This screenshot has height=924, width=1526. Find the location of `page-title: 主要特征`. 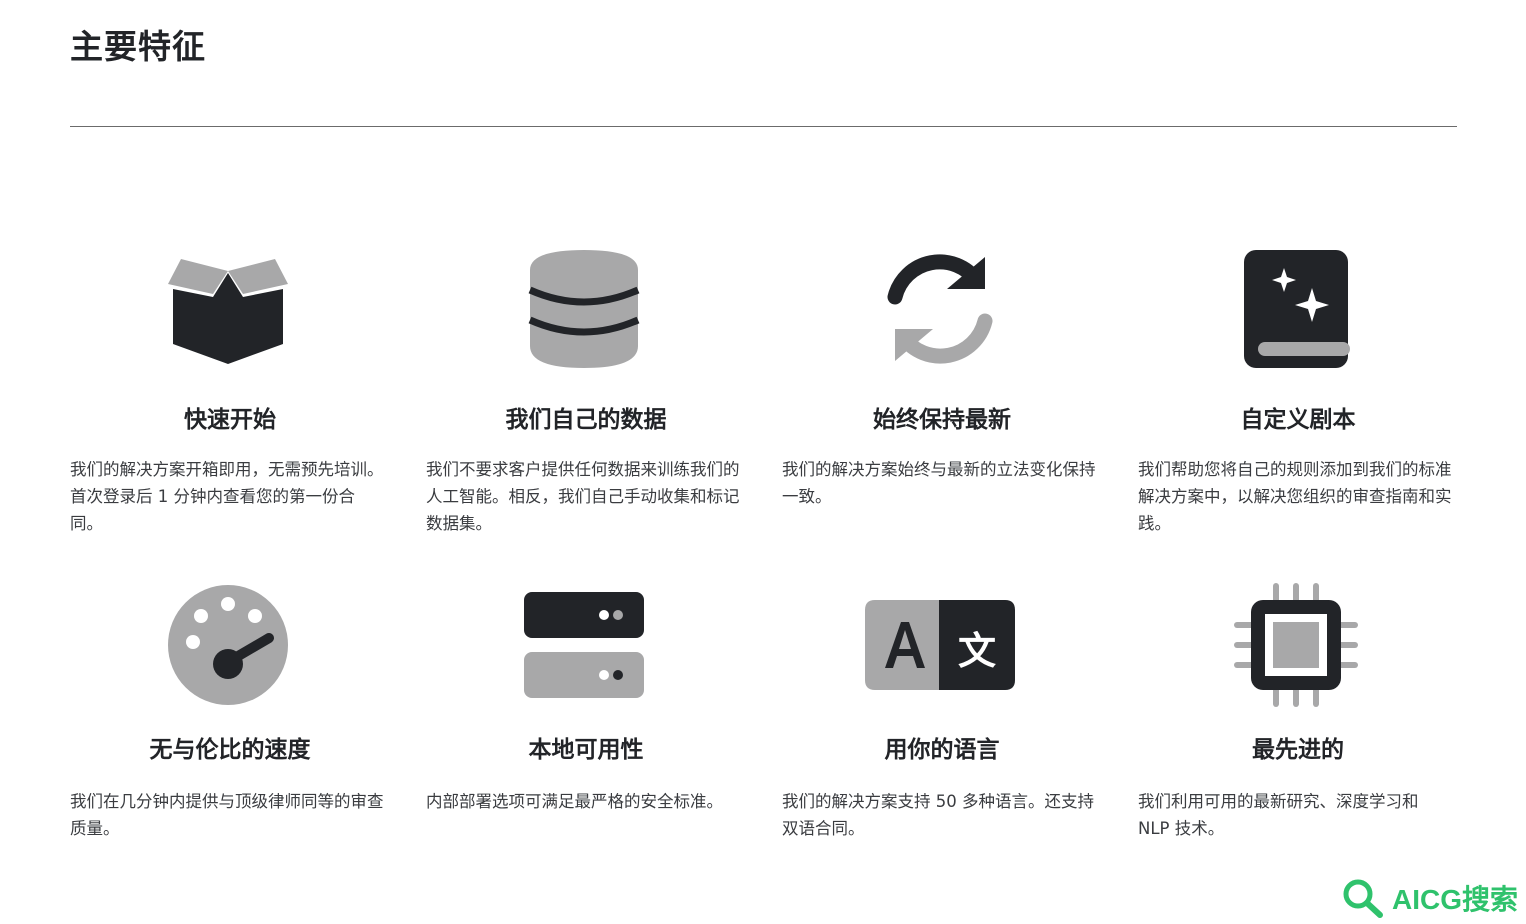

page-title: 主要特征 is located at coordinates (138, 46).